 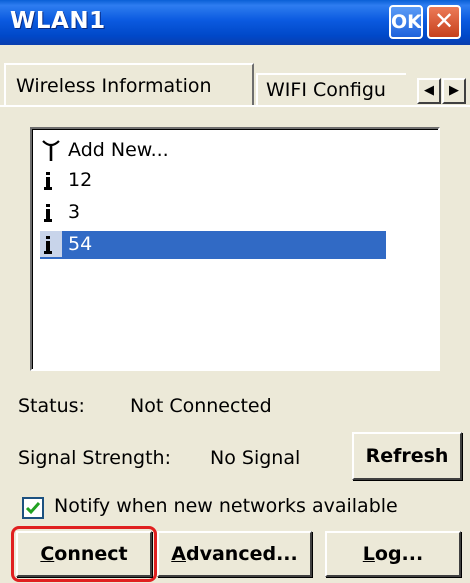 What do you see at coordinates (178, 554) in the screenshot?
I see `advanced-accelerator: A` at bounding box center [178, 554].